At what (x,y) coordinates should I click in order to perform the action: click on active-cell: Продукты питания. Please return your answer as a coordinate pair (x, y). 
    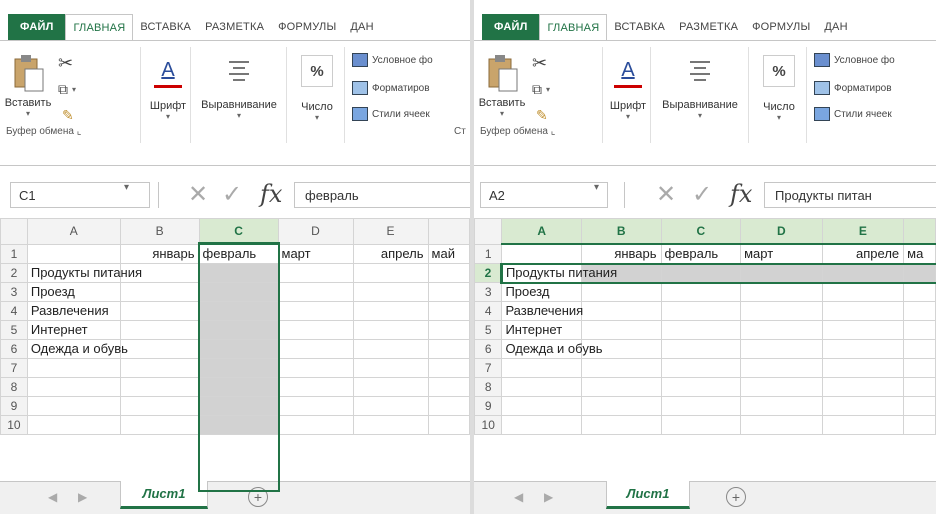
    Looking at the image, I should click on (559, 273).